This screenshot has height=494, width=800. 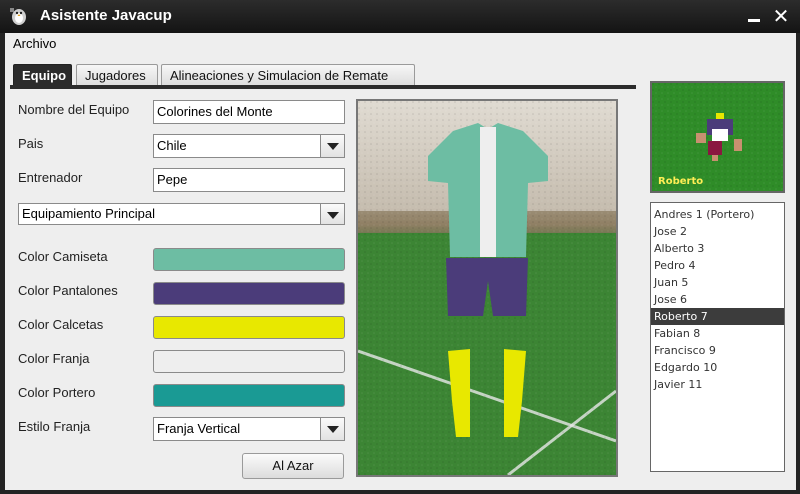 What do you see at coordinates (717, 299) in the screenshot?
I see `roster-item: Jose 6` at bounding box center [717, 299].